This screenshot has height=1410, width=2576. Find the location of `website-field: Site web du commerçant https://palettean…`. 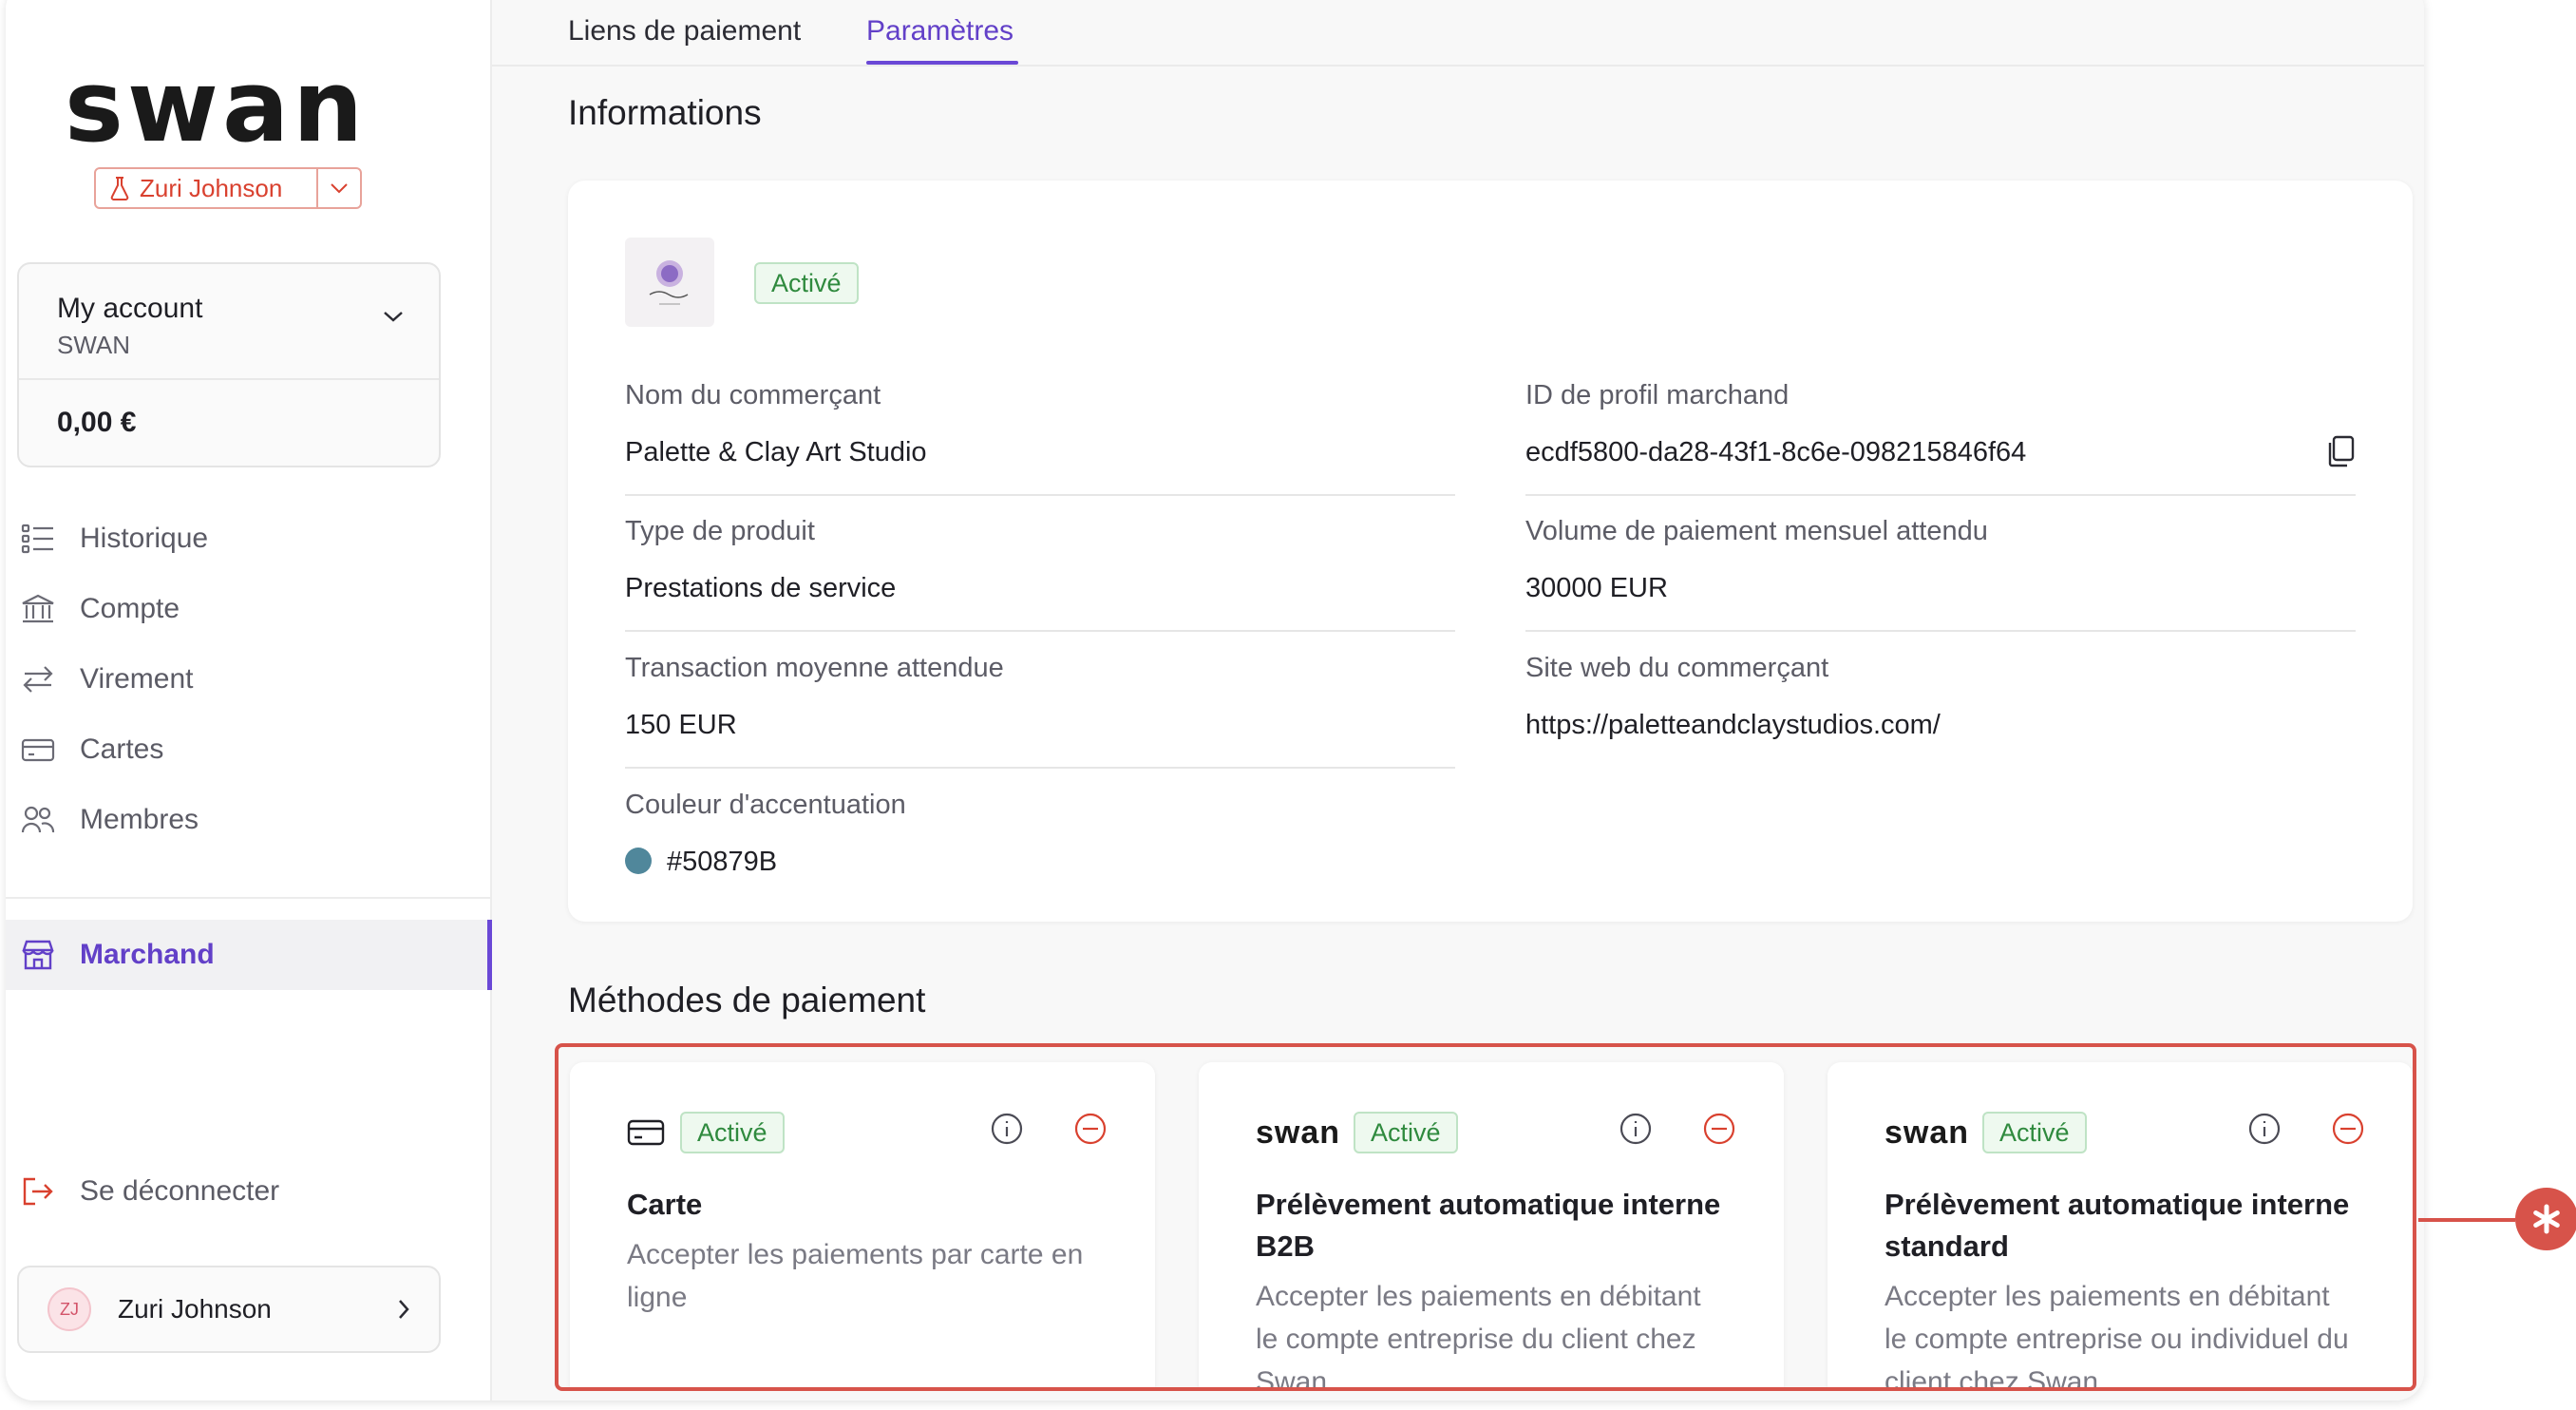

website-field: Site web du commerçant https://palettean… is located at coordinates (1940, 711).